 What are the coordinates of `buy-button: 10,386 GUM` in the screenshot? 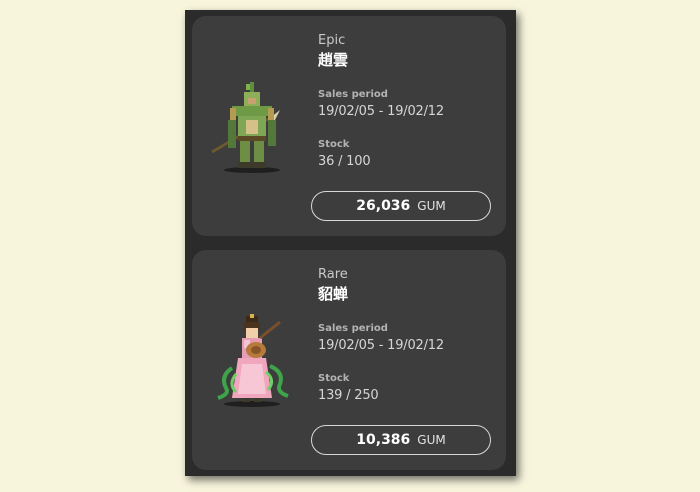 It's located at (401, 440).